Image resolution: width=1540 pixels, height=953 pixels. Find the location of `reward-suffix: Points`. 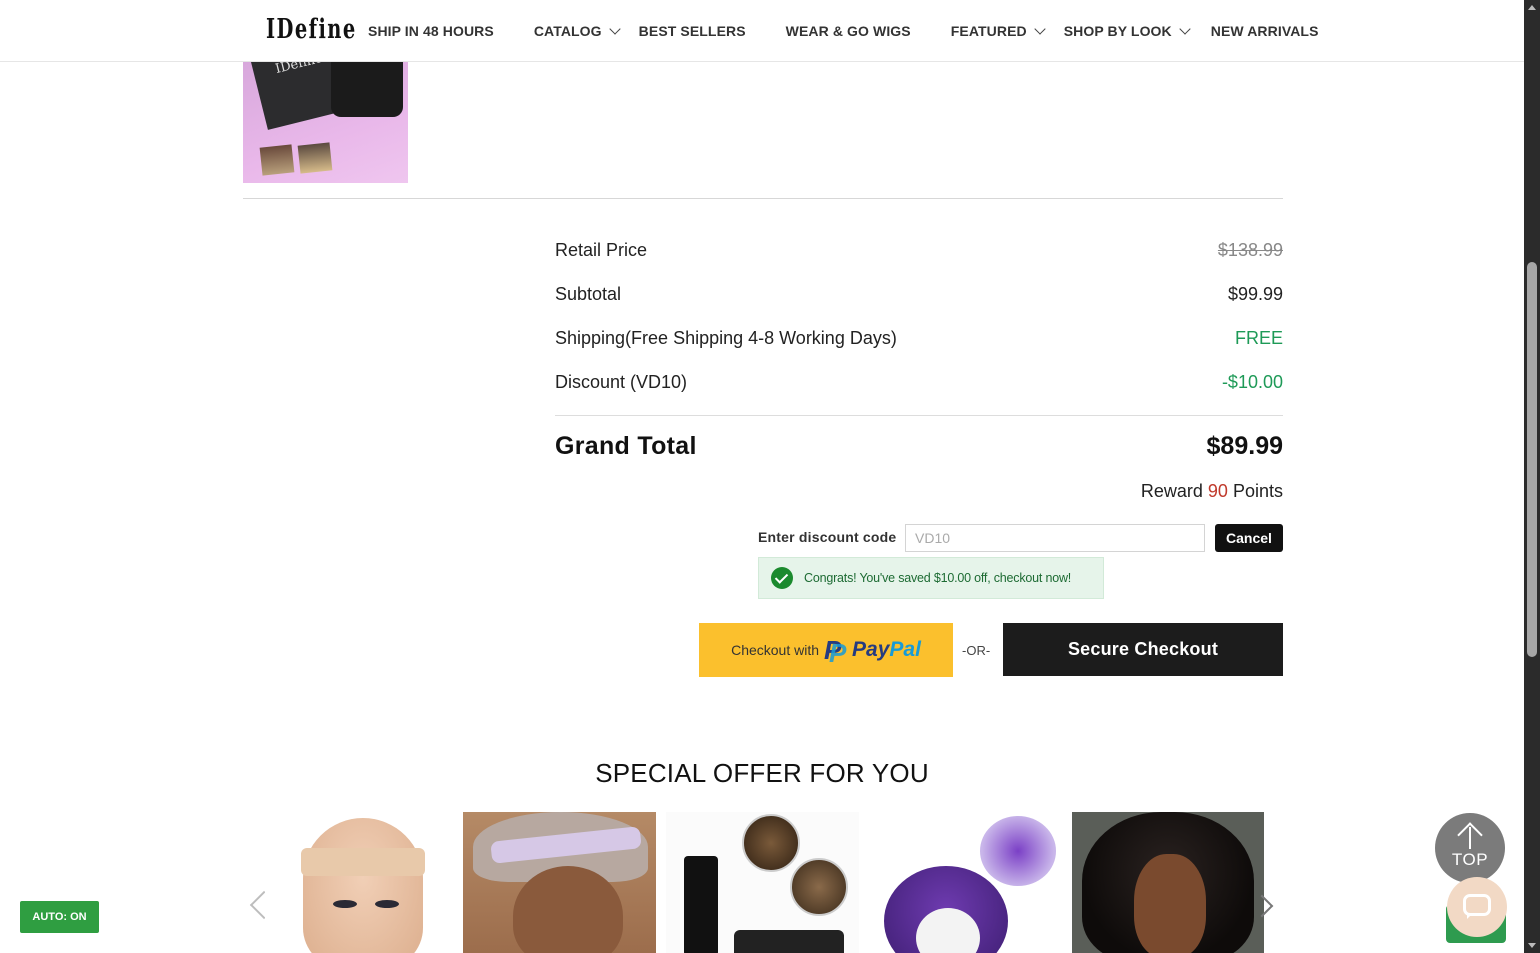

reward-suffix: Points is located at coordinates (1257, 491).